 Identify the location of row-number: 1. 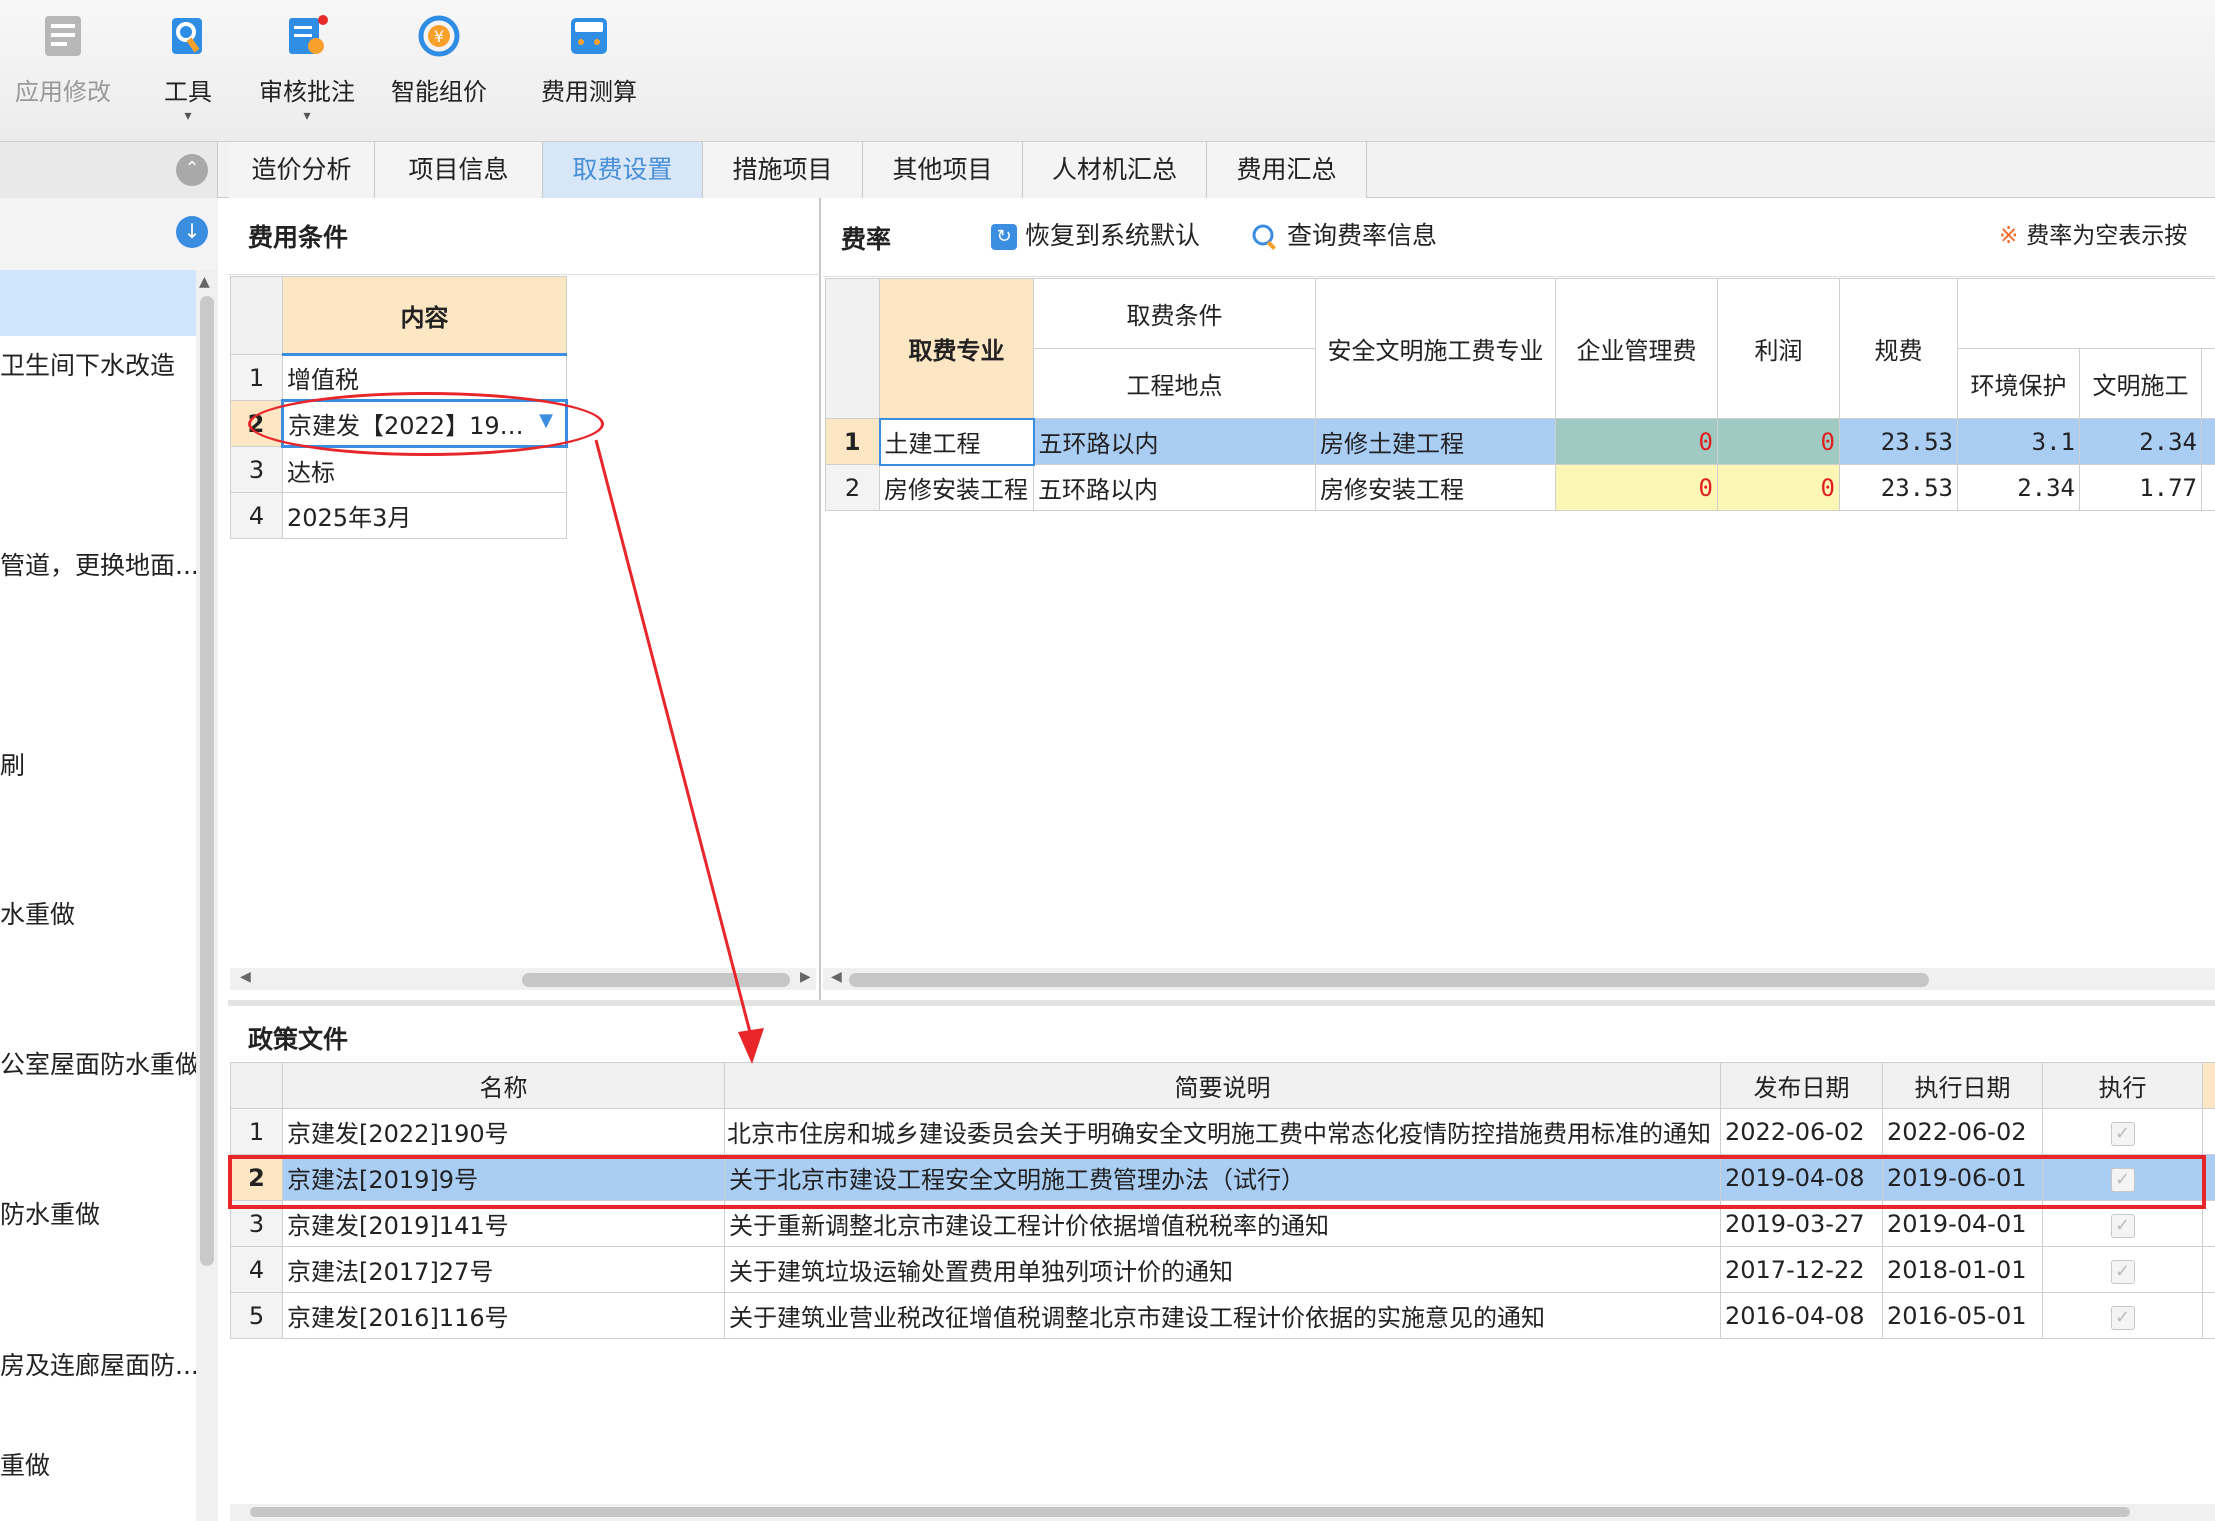
(852, 441).